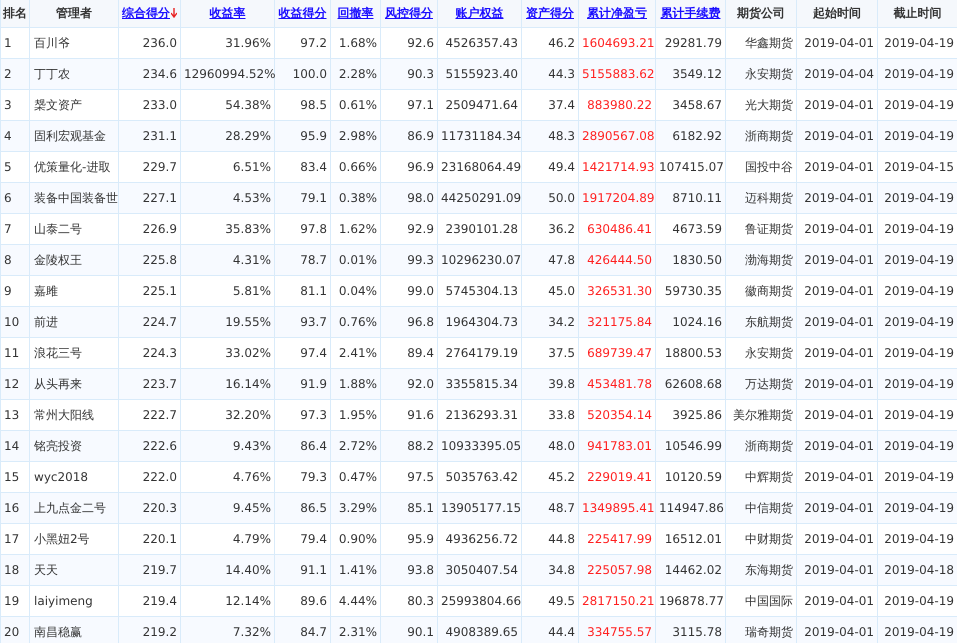 Image resolution: width=957 pixels, height=643 pixels. Describe the element at coordinates (74, 14) in the screenshot. I see `column-header: 管理者` at that location.